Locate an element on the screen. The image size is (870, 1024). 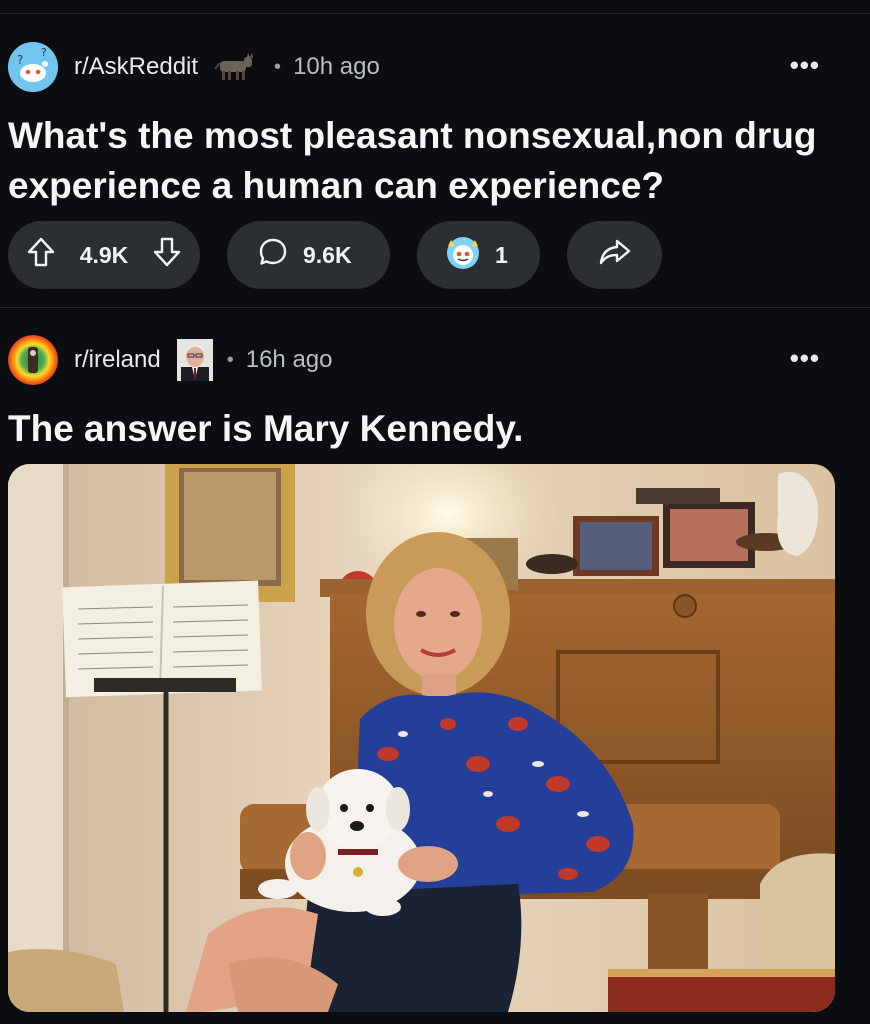
subreddit-name: r/AskReddit is located at coordinates (136, 67).